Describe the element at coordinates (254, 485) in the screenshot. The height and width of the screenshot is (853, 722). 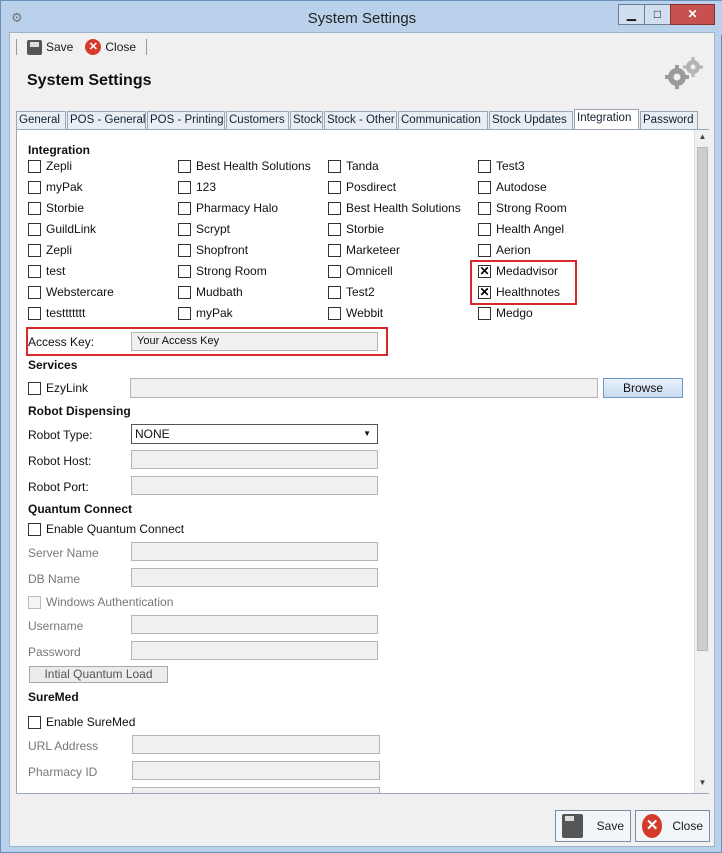
I see `robot-port-field` at that location.